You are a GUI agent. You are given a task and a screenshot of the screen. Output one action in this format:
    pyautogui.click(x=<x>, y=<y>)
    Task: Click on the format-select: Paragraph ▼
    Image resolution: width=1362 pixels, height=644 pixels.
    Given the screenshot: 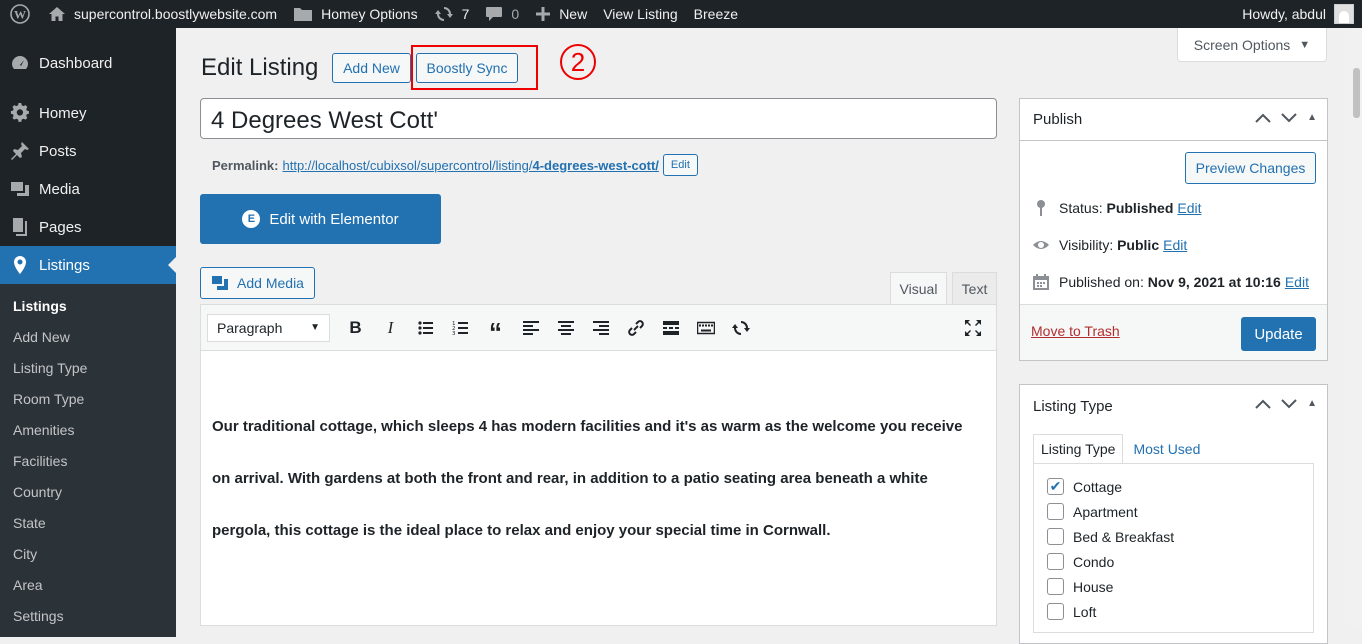 What is the action you would take?
    pyautogui.click(x=268, y=327)
    